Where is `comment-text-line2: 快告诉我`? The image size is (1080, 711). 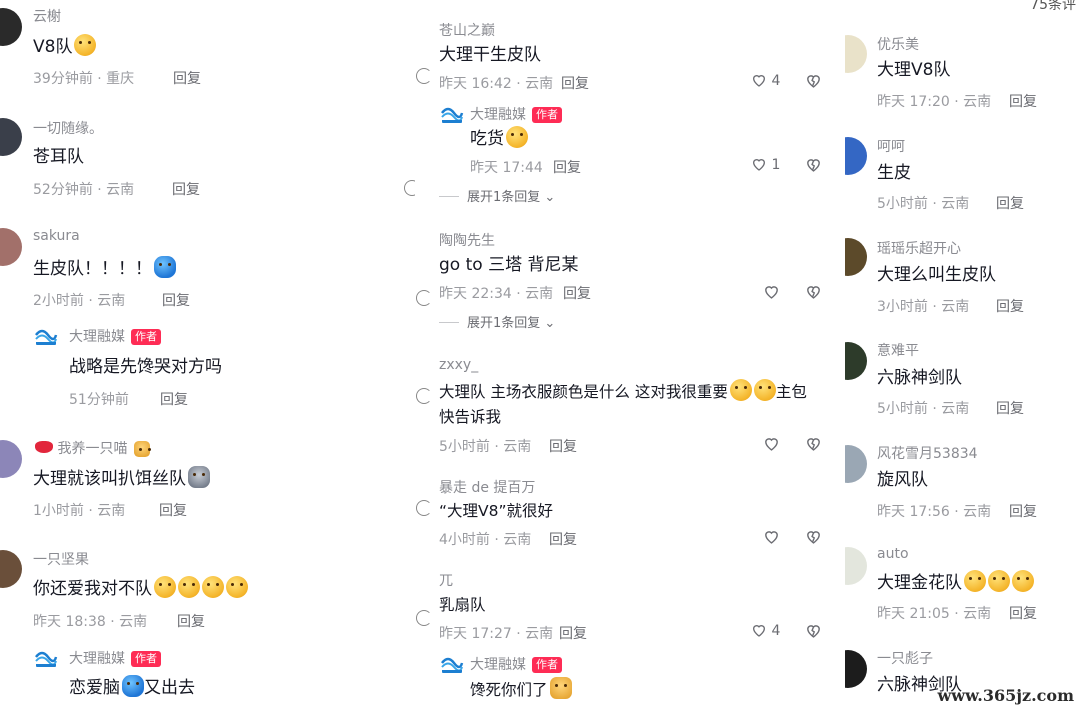
comment-text-line2: 快告诉我 is located at coordinates (470, 417).